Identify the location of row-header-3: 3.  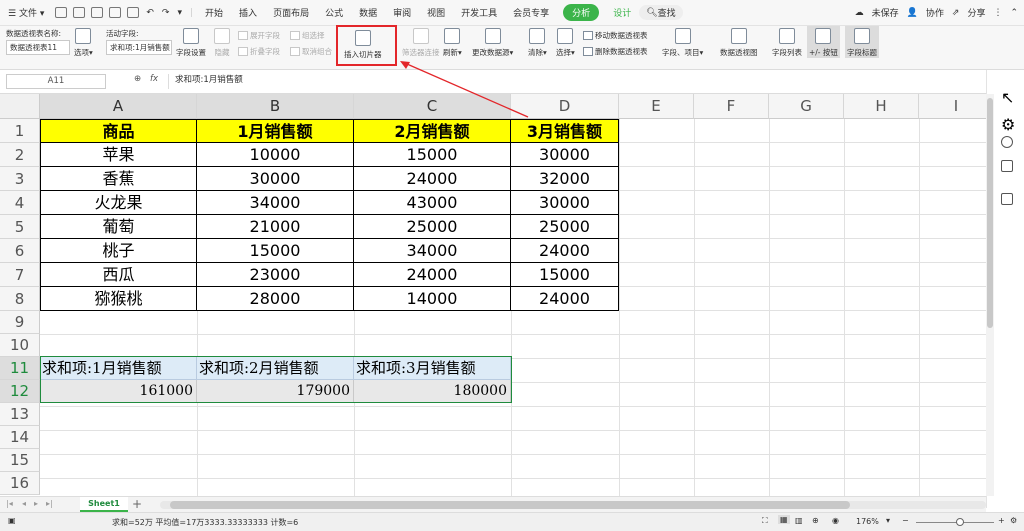
(20, 179).